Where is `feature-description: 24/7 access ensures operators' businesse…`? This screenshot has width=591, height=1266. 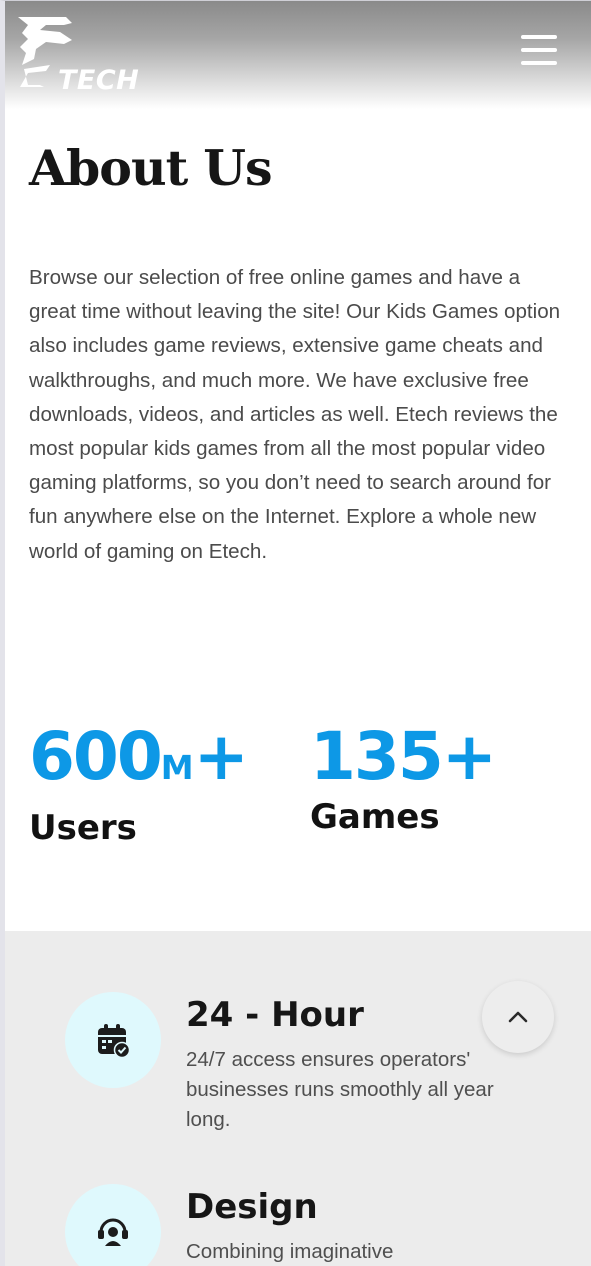
feature-description: 24/7 access ensures operators' businesse… is located at coordinates (340, 1089).